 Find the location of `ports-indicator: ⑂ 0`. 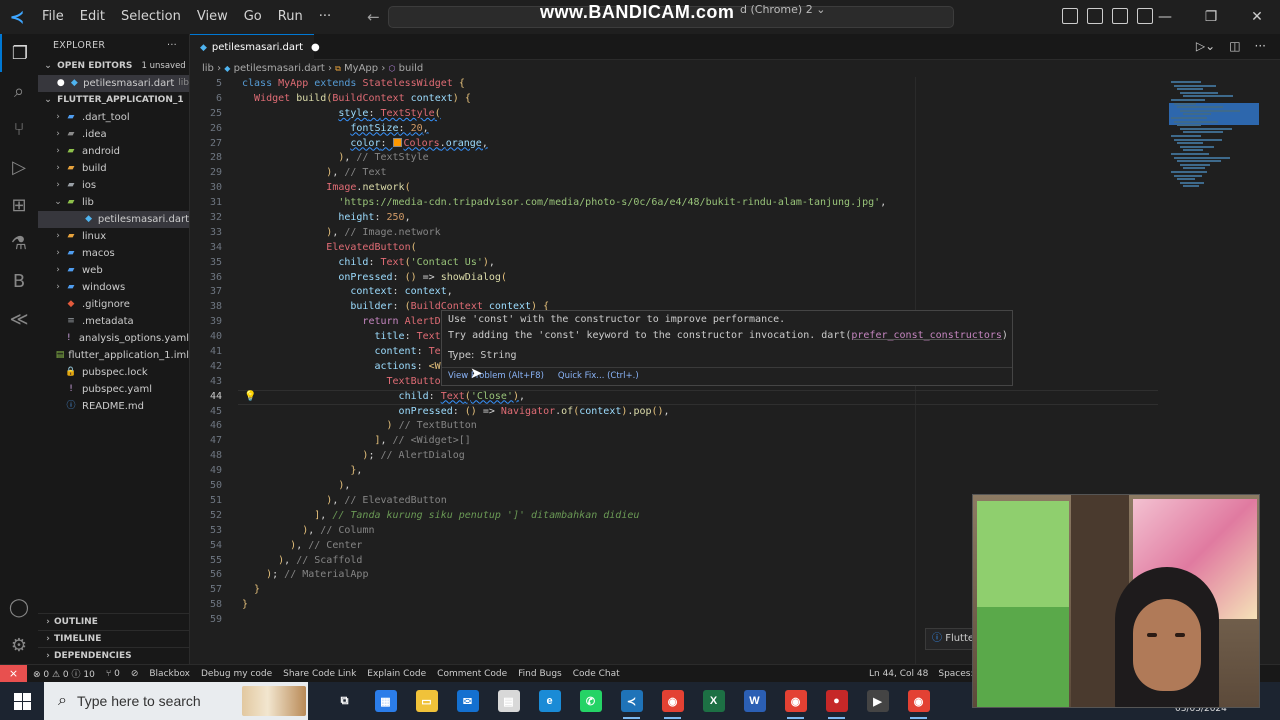

ports-indicator: ⑂ 0 is located at coordinates (113, 674).